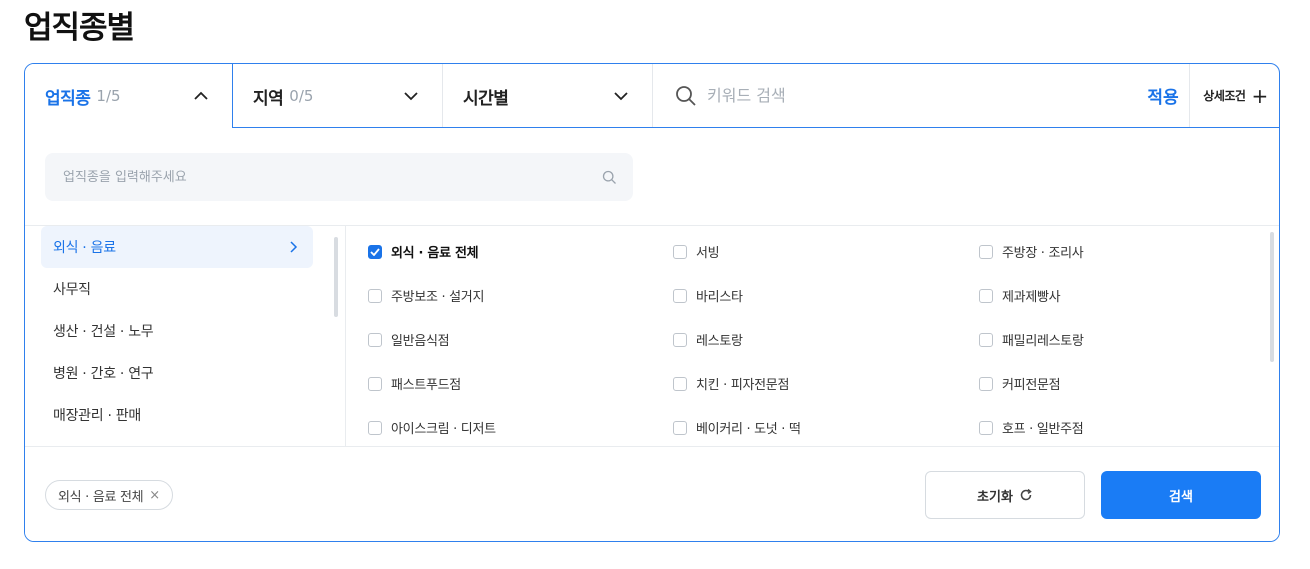  I want to click on option-checkbox-all: 외식 · 음료 전체, so click(423, 251).